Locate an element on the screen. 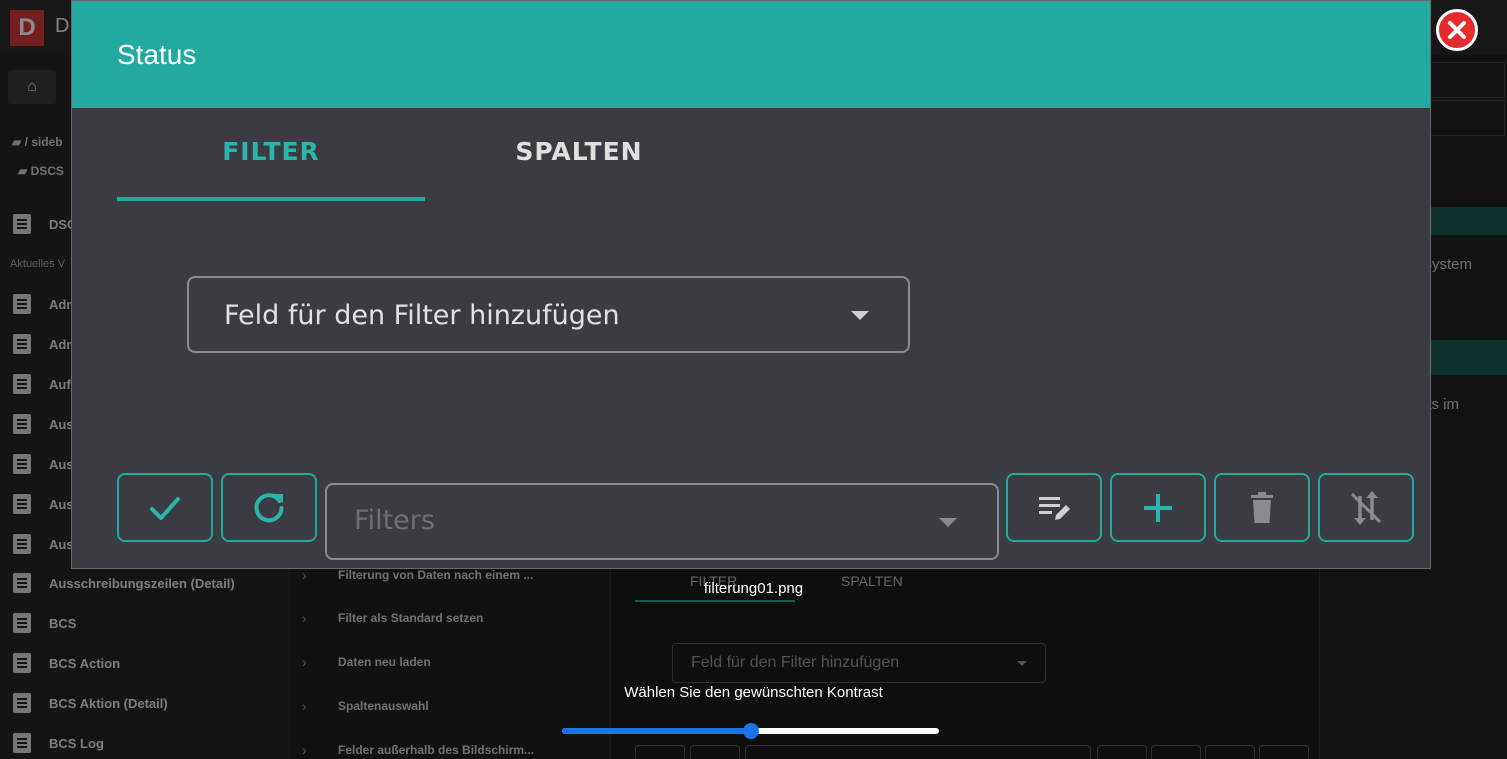  edit-list-icon is located at coordinates (1054, 508).